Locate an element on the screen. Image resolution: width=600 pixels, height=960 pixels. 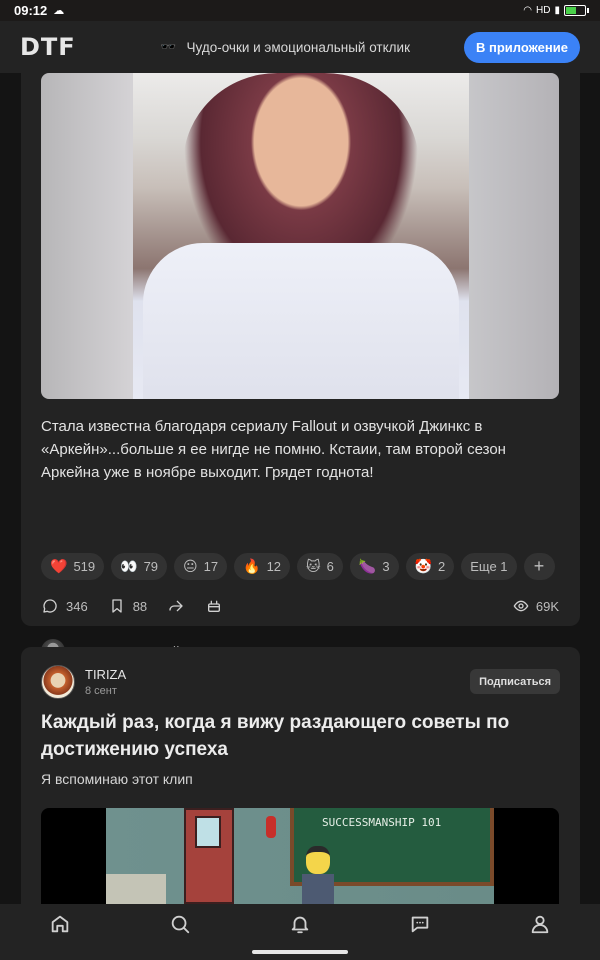
bell-icon is located at coordinates (300, 926).